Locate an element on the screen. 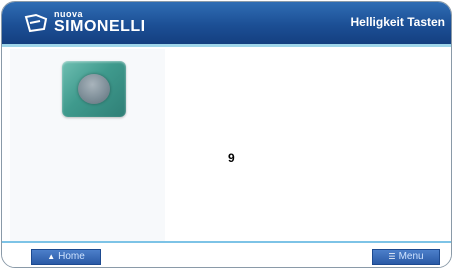 The image size is (453, 269). home-button-label: Home is located at coordinates (71, 256).